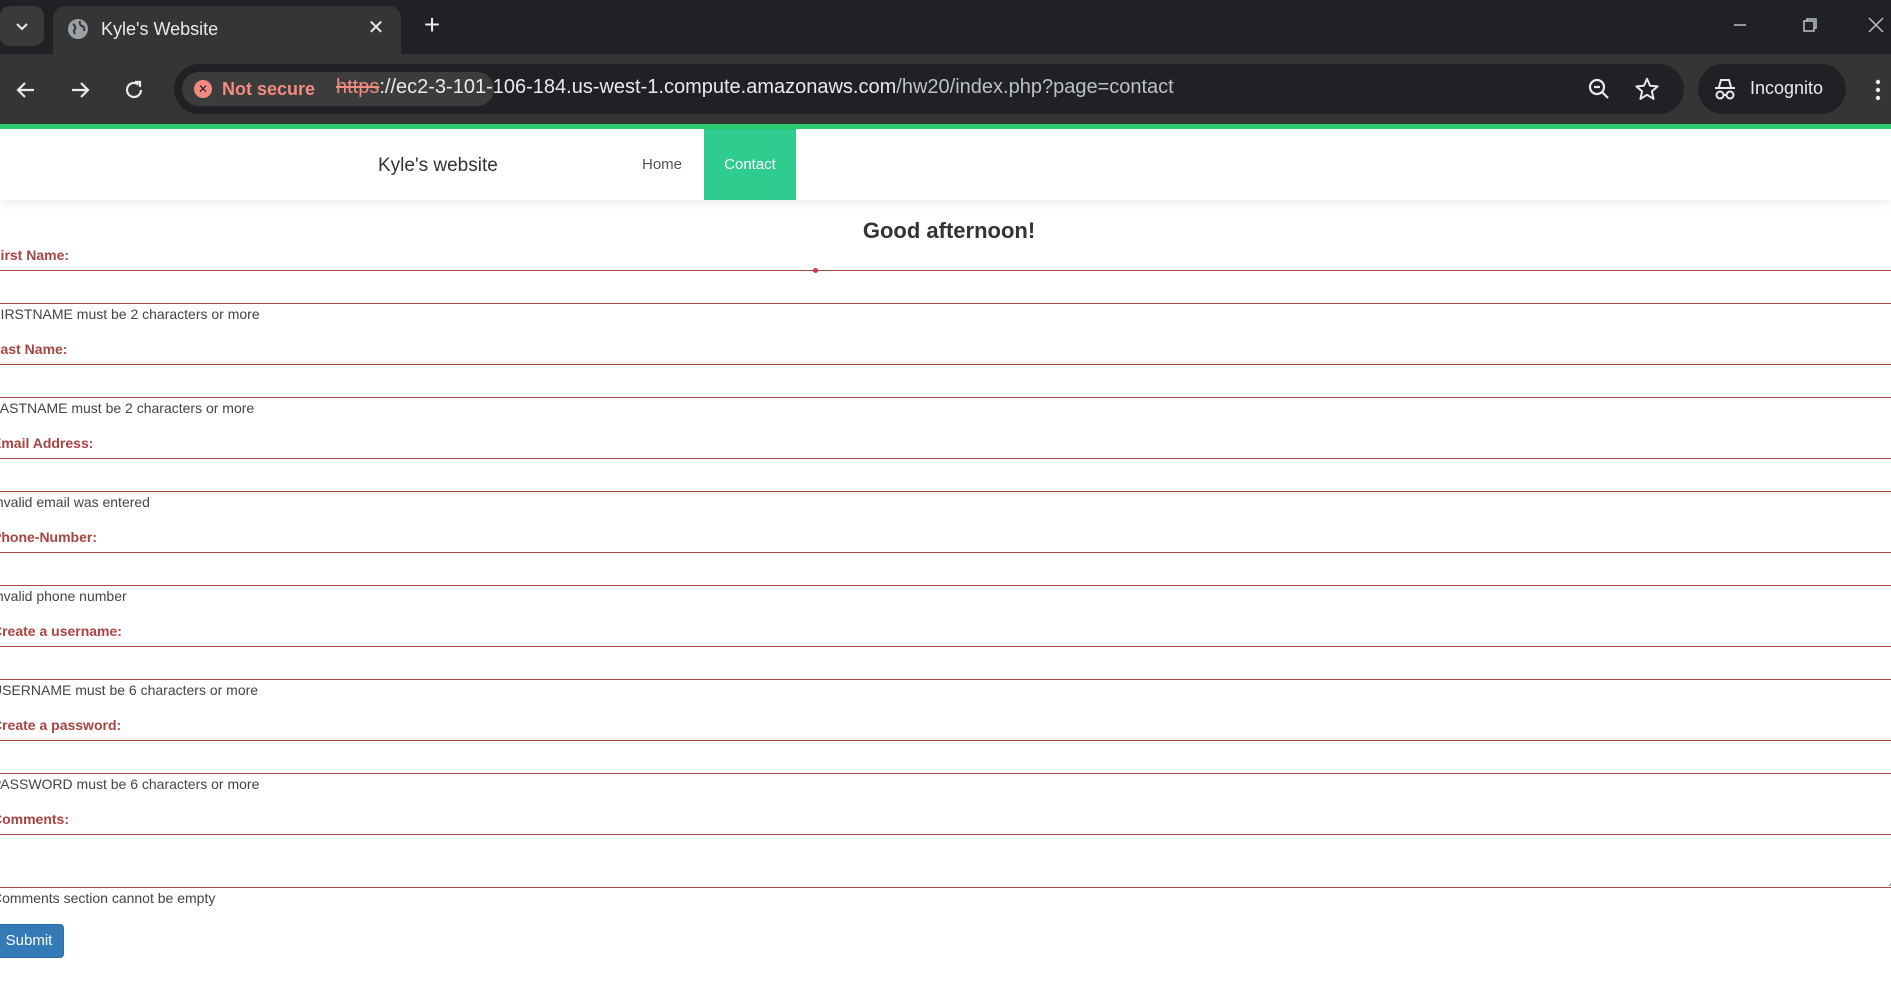 The width and height of the screenshot is (1891, 993). Describe the element at coordinates (35, 819) in the screenshot. I see `comments-label: Comments:` at that location.